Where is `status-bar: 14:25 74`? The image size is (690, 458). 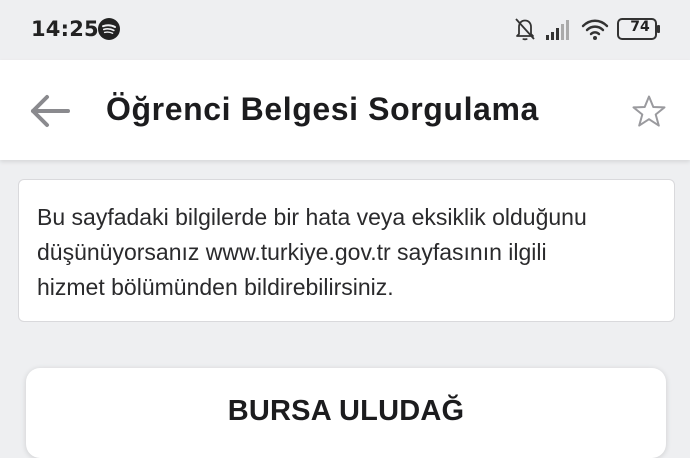
status-bar: 14:25 74 is located at coordinates (345, 30).